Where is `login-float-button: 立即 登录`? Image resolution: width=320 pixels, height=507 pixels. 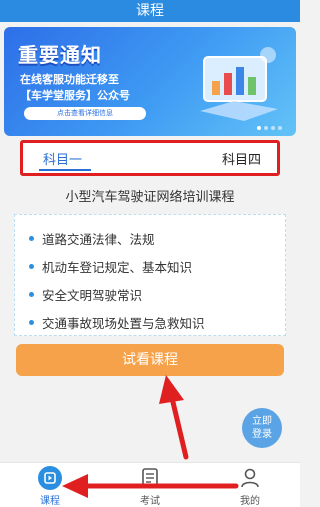
login-float-button: 立即 登录 is located at coordinates (262, 428).